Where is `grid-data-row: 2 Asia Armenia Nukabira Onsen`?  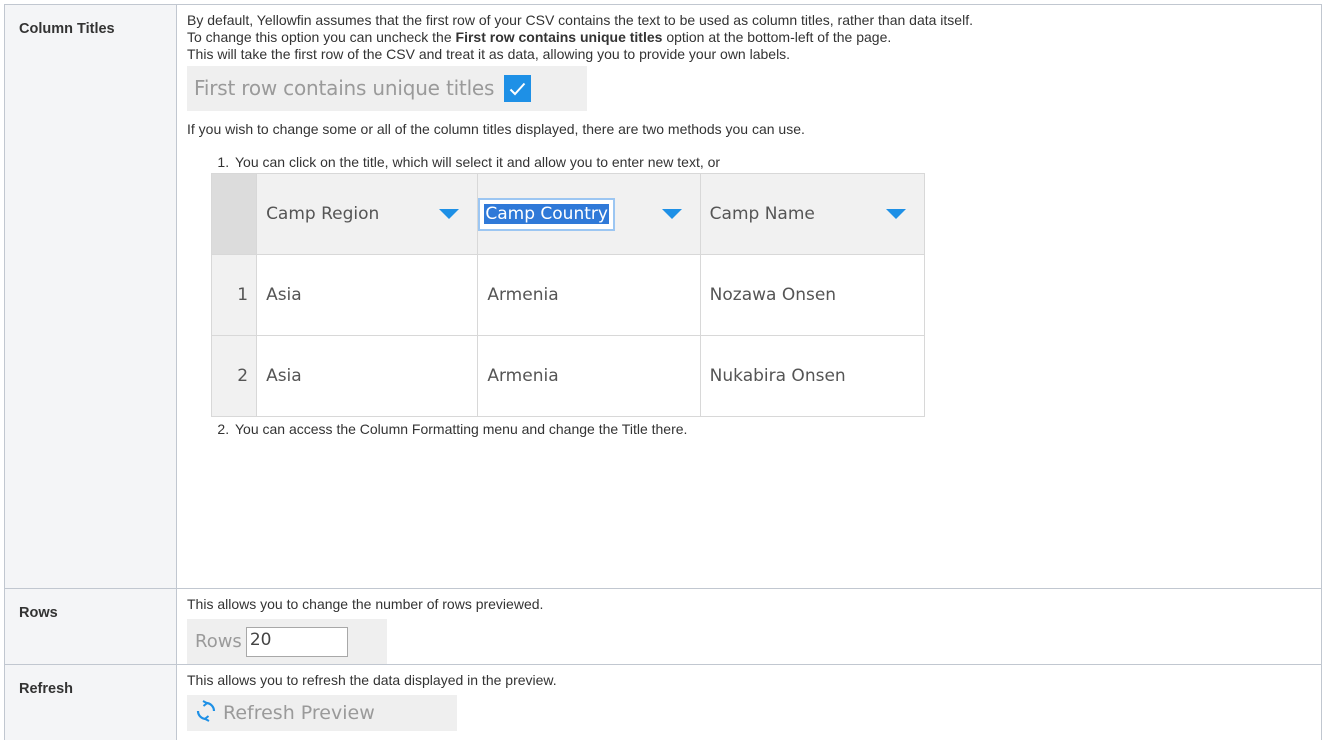 grid-data-row: 2 Asia Armenia Nukabira Onsen is located at coordinates (568, 376).